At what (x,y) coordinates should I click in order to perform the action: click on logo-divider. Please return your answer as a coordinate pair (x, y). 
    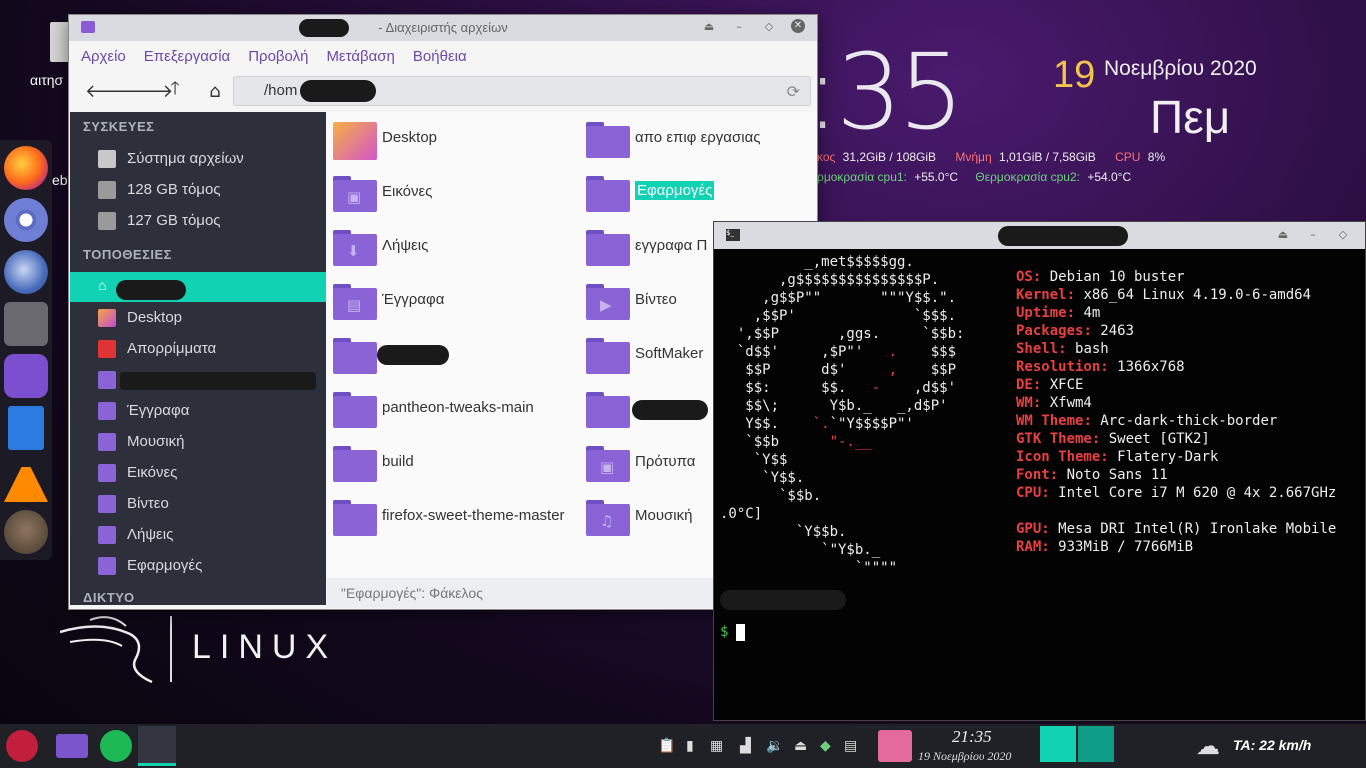
    Looking at the image, I should click on (171, 649).